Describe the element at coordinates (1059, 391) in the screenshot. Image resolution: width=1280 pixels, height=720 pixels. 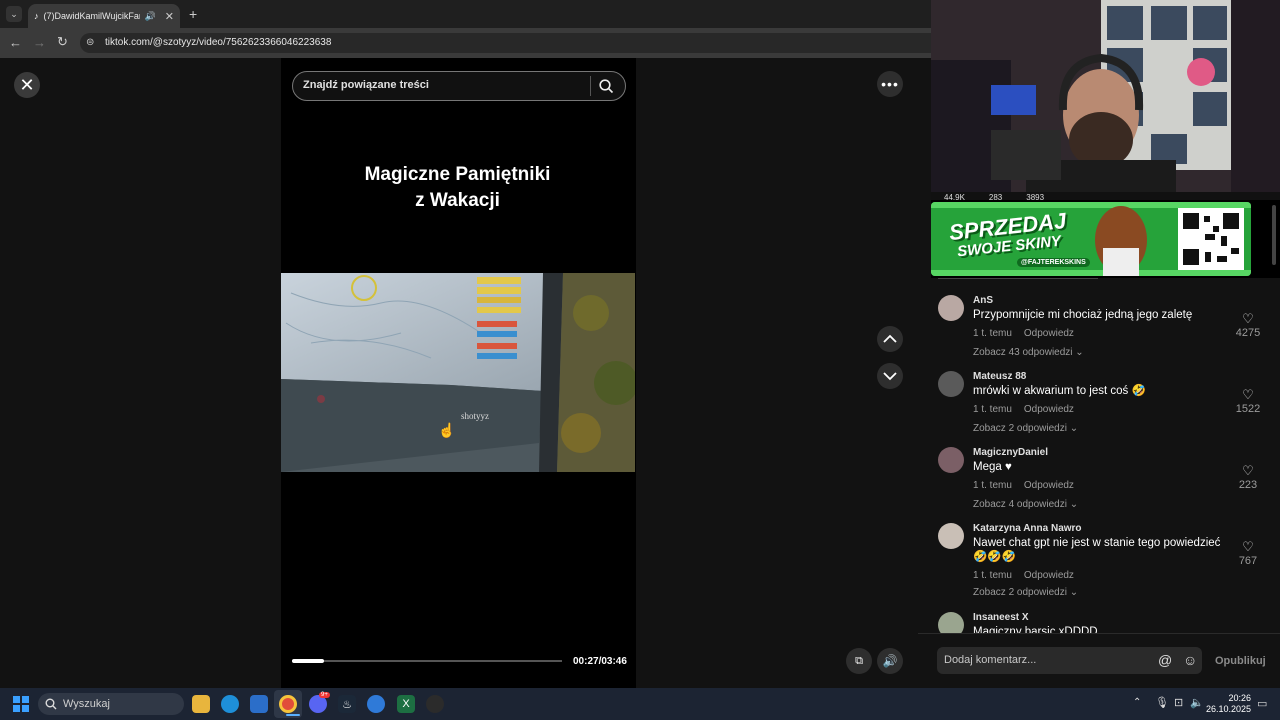
I see `comment-text: mrówki w akwarium to jest coś 🤣` at that location.